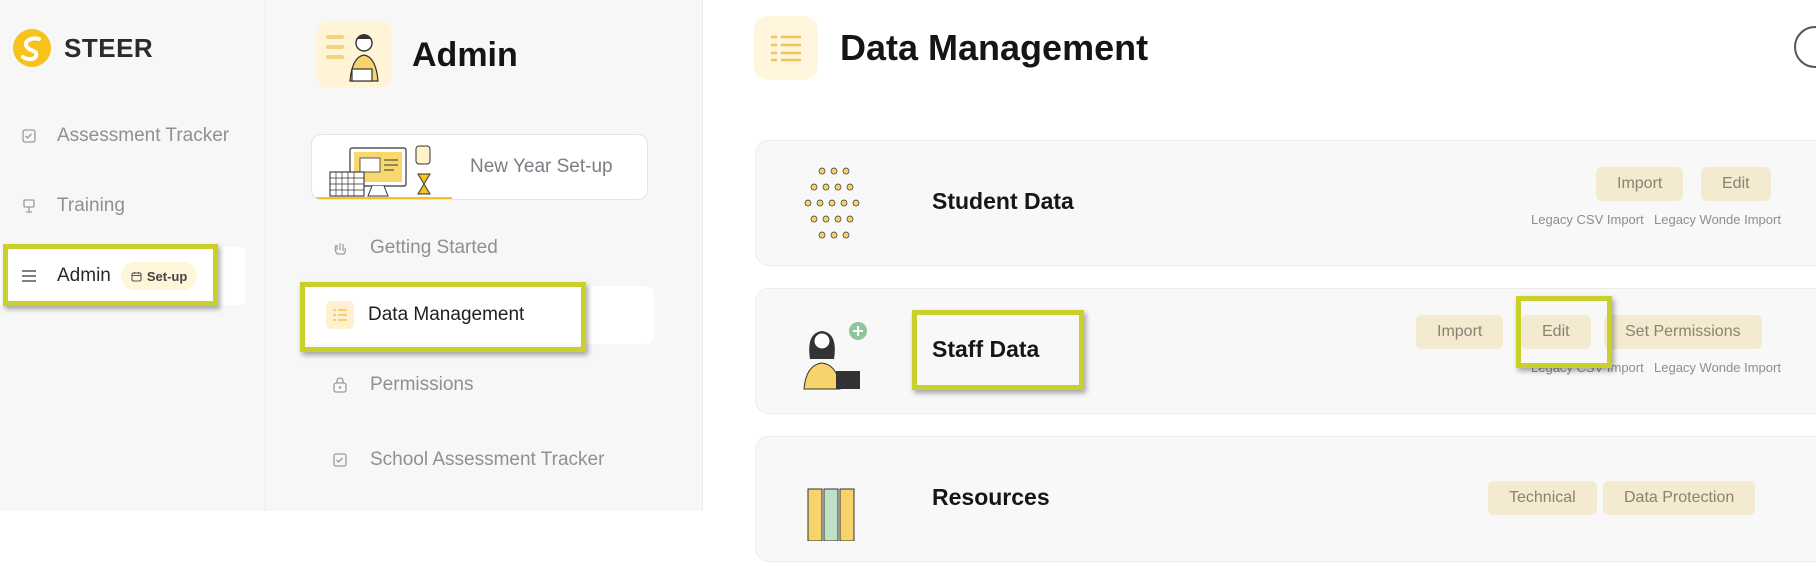 The height and width of the screenshot is (562, 1816). I want to click on sub-item-data-management: Data Management, so click(478, 315).